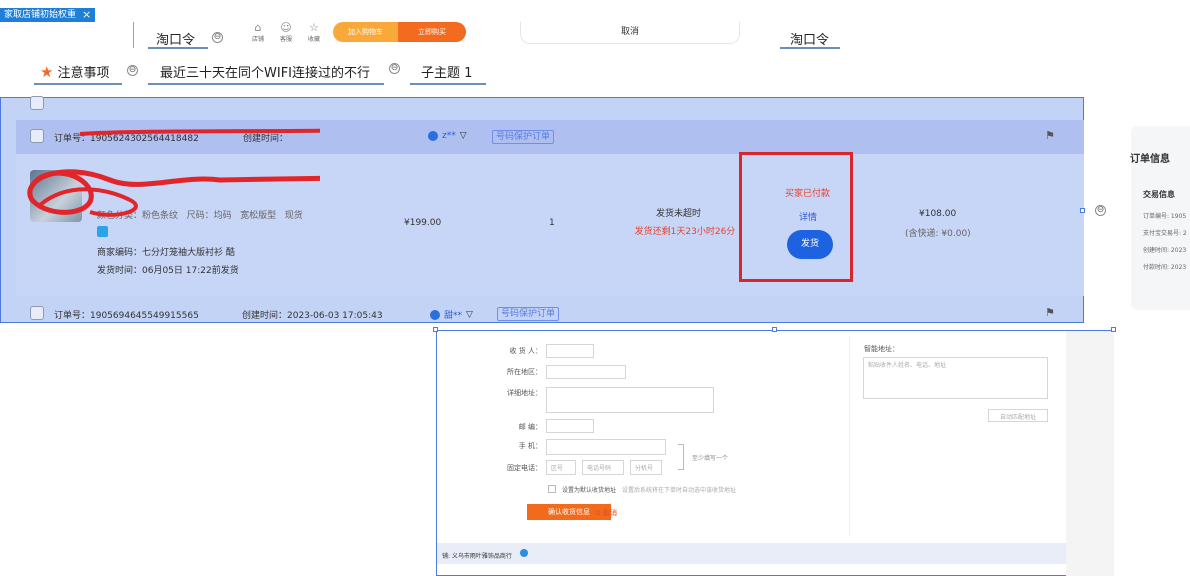 The image size is (1190, 576). What do you see at coordinates (938, 214) in the screenshot?
I see `total-amount: ¥108.00` at bounding box center [938, 214].